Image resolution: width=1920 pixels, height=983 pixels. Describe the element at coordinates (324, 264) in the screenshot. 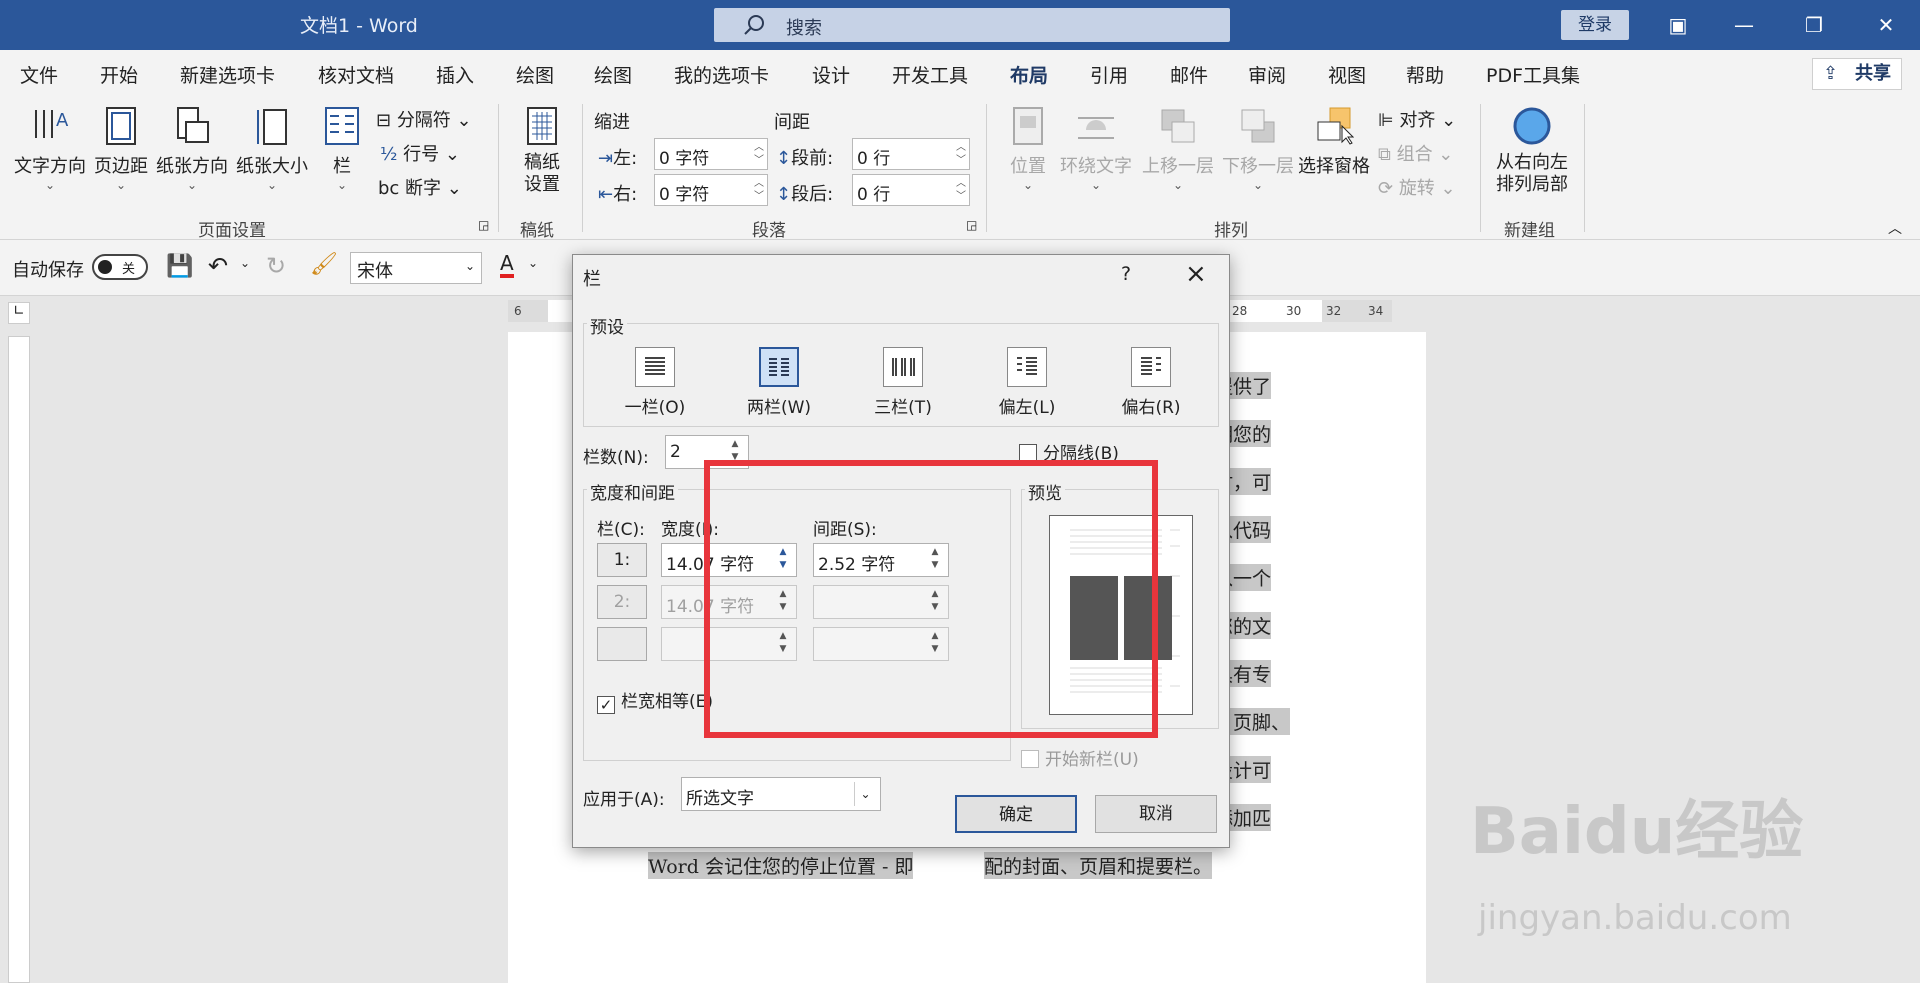

I see `format-painter-icon: 🖌` at that location.